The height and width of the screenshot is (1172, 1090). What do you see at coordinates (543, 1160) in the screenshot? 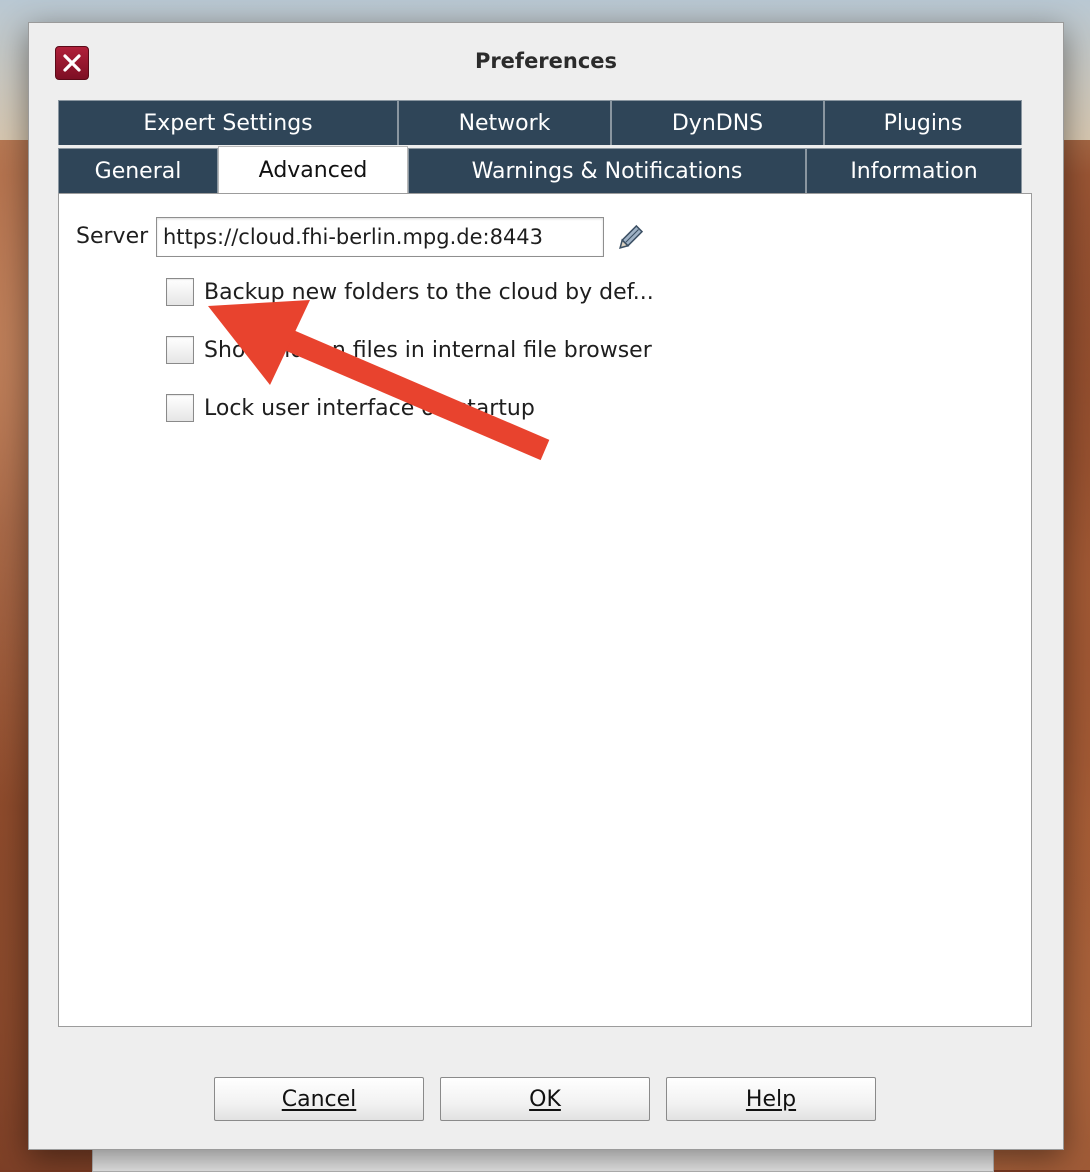
I see `background-window` at bounding box center [543, 1160].